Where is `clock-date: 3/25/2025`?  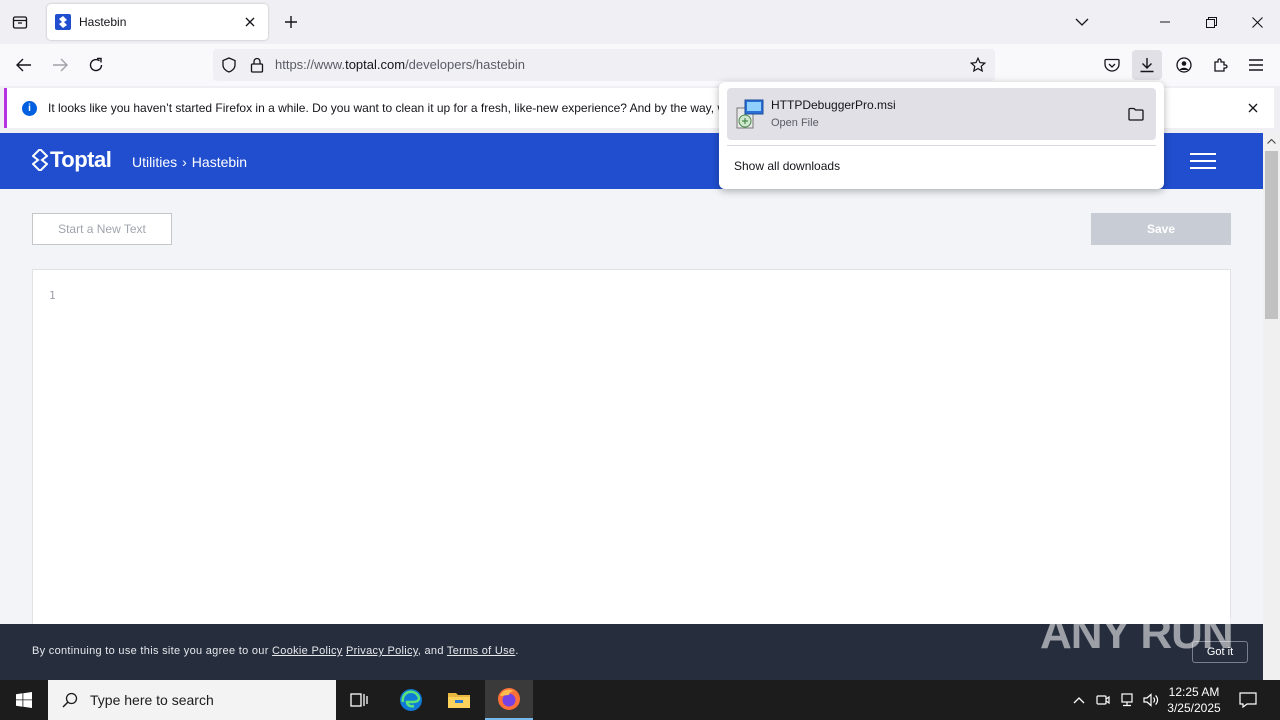
clock-date: 3/25/2025 is located at coordinates (1194, 708).